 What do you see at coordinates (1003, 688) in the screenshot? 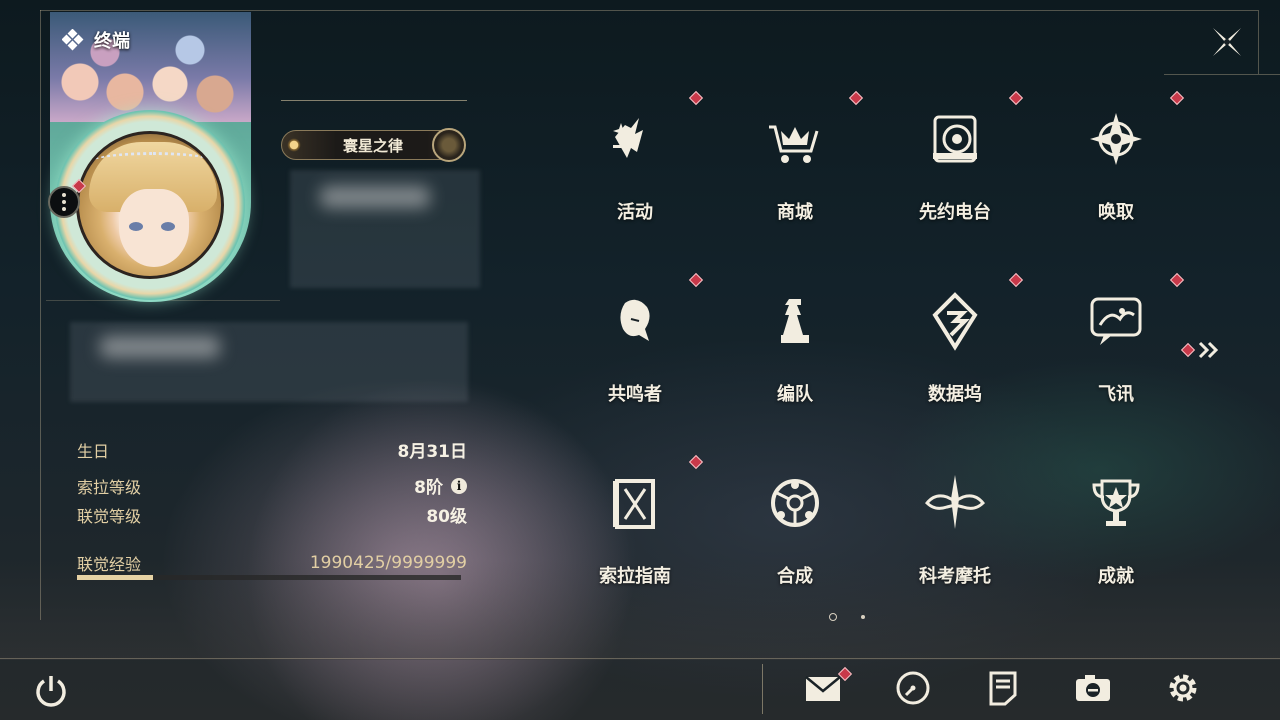
I see `notes-icon` at bounding box center [1003, 688].